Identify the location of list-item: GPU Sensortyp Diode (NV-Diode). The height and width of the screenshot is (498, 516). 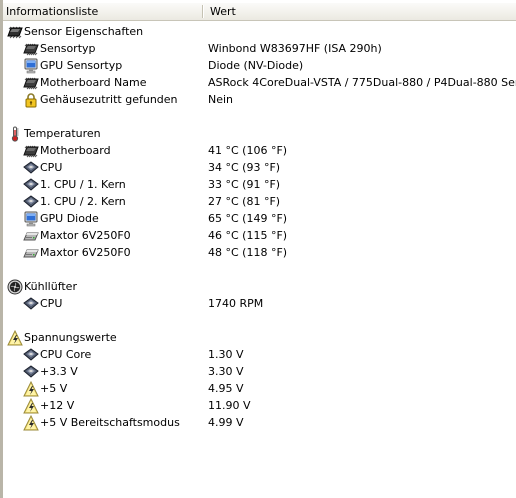
(259, 65).